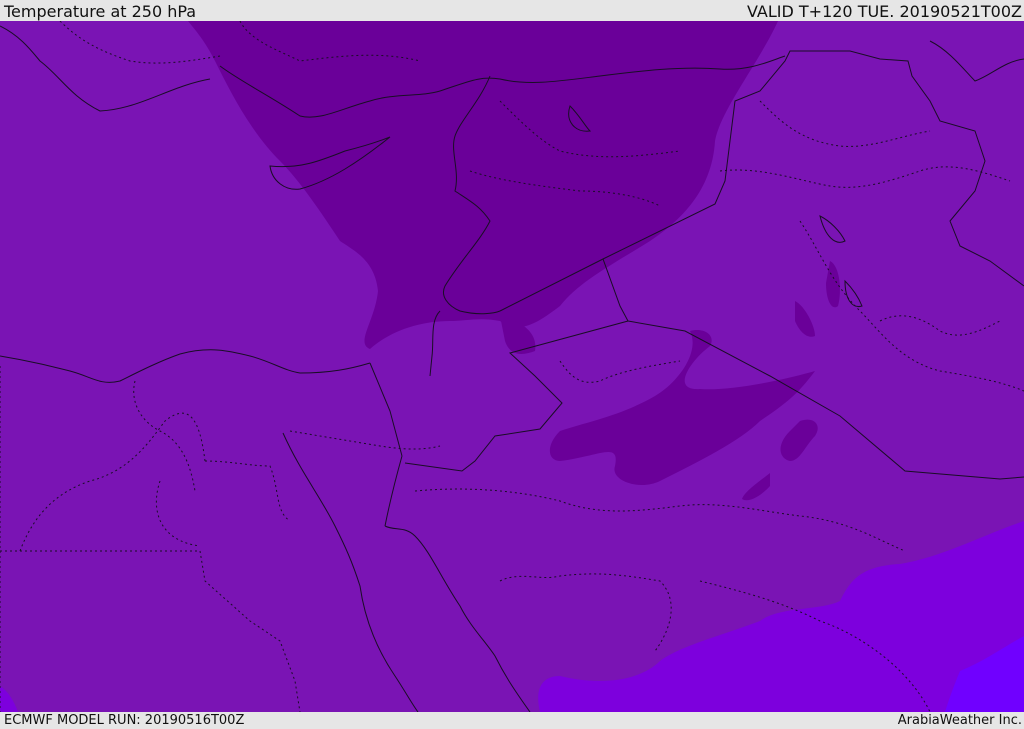 Image resolution: width=1024 pixels, height=729 pixels. Describe the element at coordinates (124, 720) in the screenshot. I see `model-run-label: ECMWF MODEL RUN: 20190516T00Z` at that location.